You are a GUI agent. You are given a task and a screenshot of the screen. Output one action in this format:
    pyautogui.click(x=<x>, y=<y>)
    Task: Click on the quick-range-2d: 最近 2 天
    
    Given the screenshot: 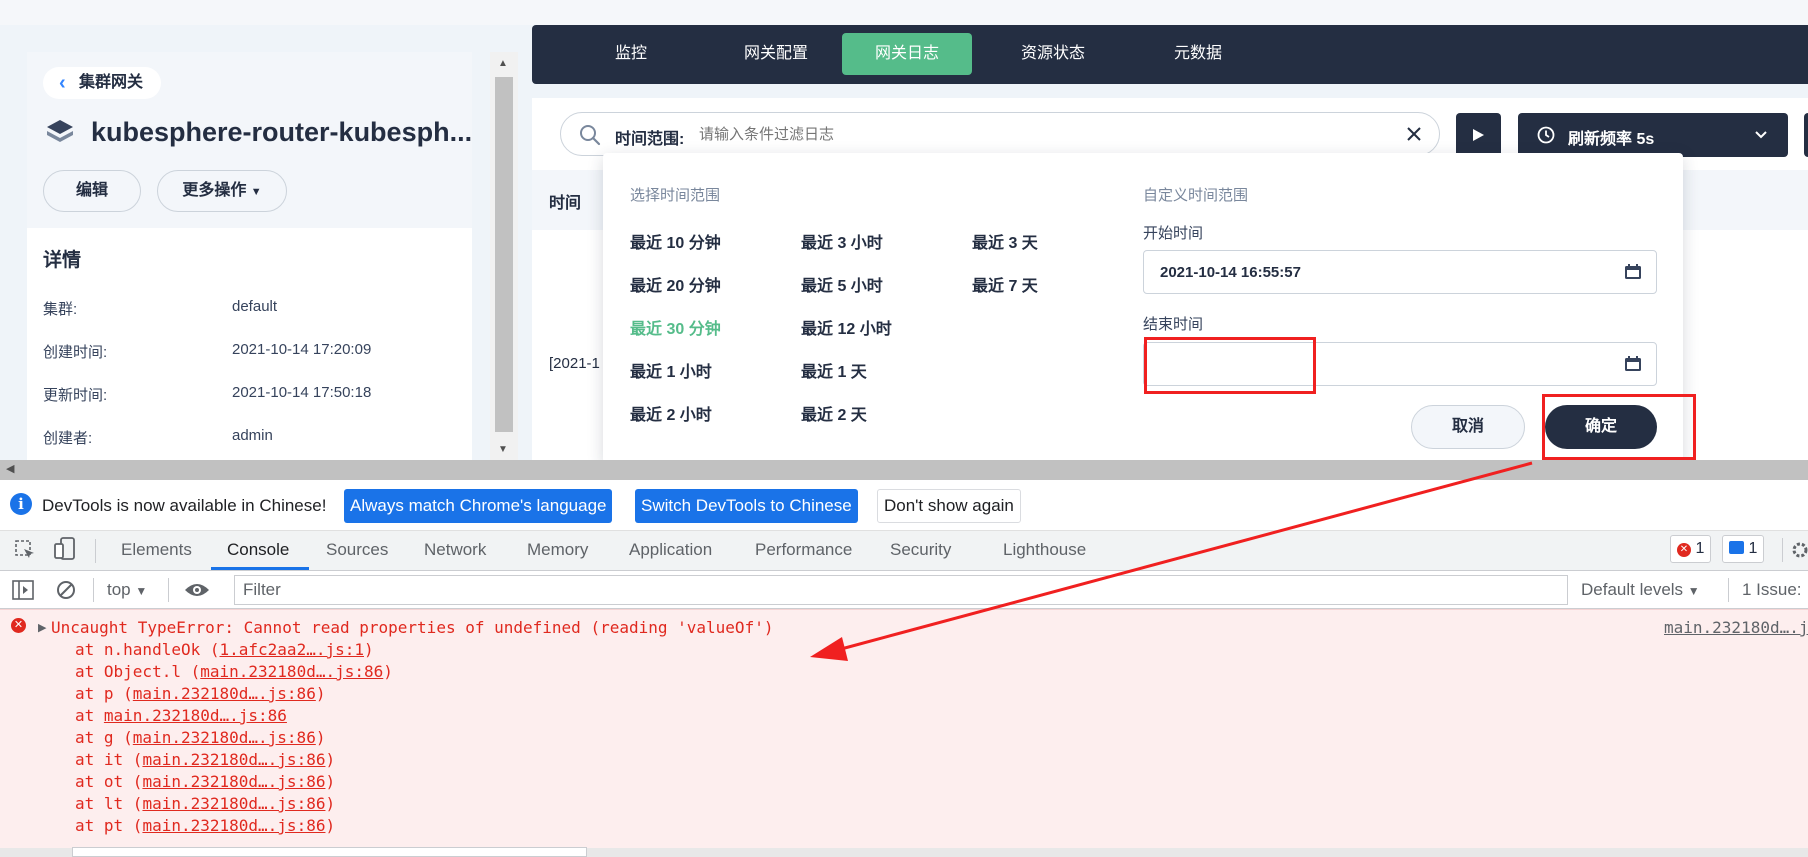 What is the action you would take?
    pyautogui.click(x=834, y=413)
    